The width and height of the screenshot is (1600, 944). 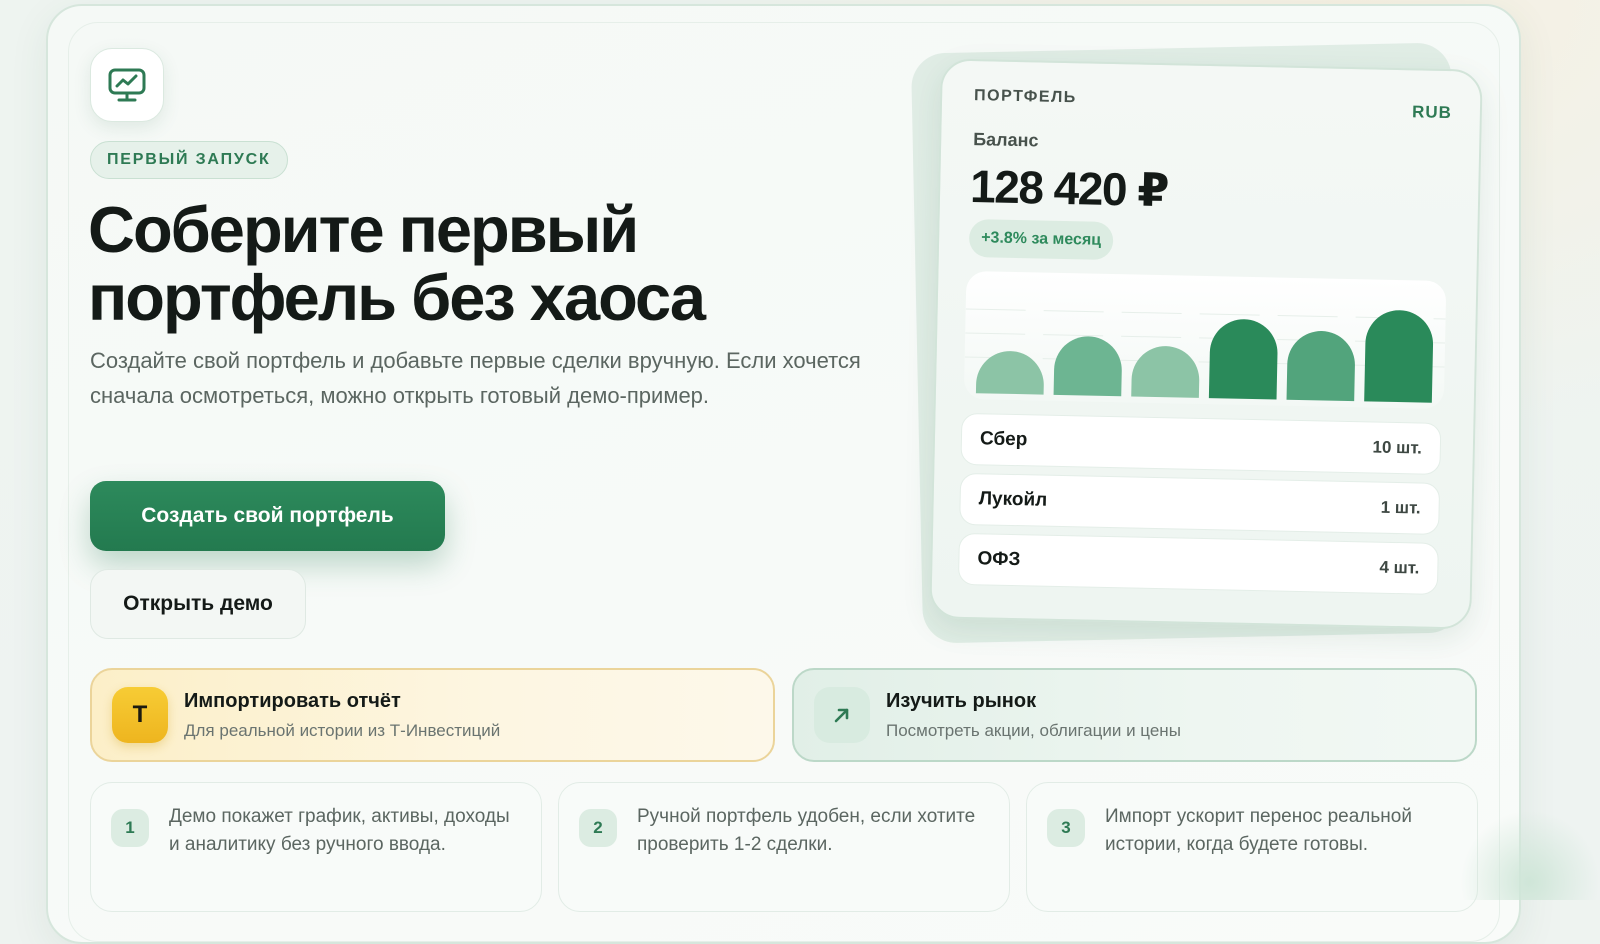 I want to click on decorative-glow, so click(x=1530, y=855).